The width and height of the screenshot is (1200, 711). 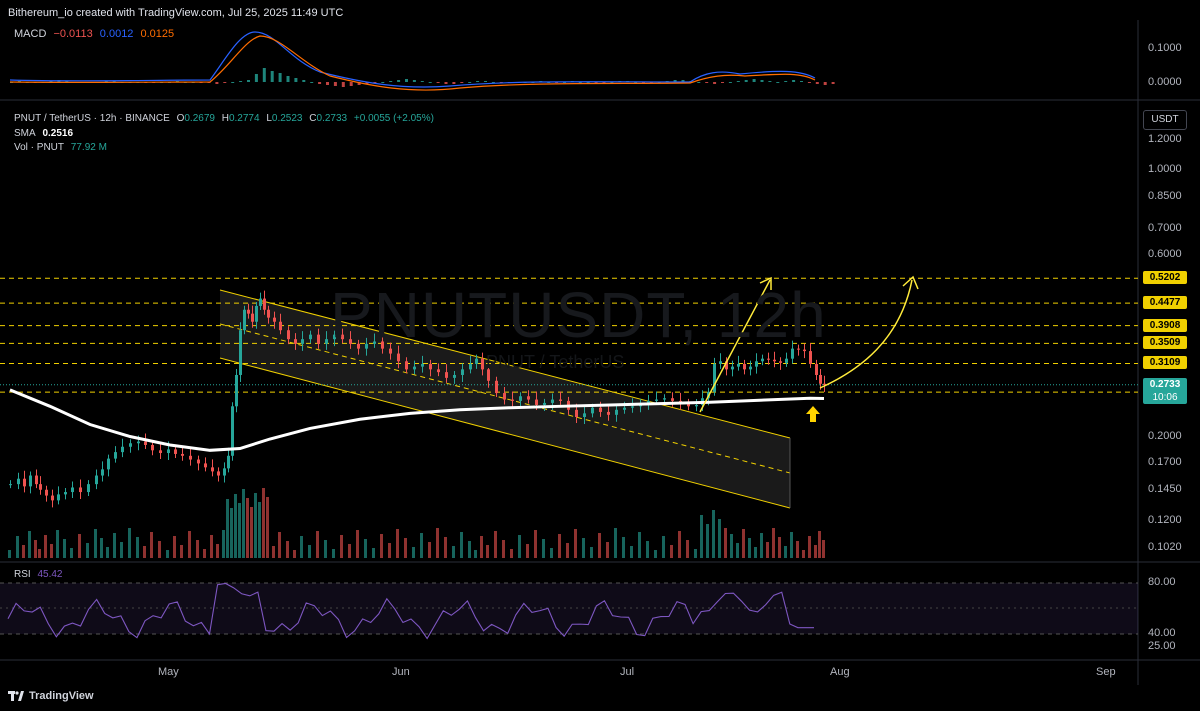 What do you see at coordinates (92, 118) in the screenshot?
I see `symbol-info: PNUT / TetherUS · 12h · BINANCE` at bounding box center [92, 118].